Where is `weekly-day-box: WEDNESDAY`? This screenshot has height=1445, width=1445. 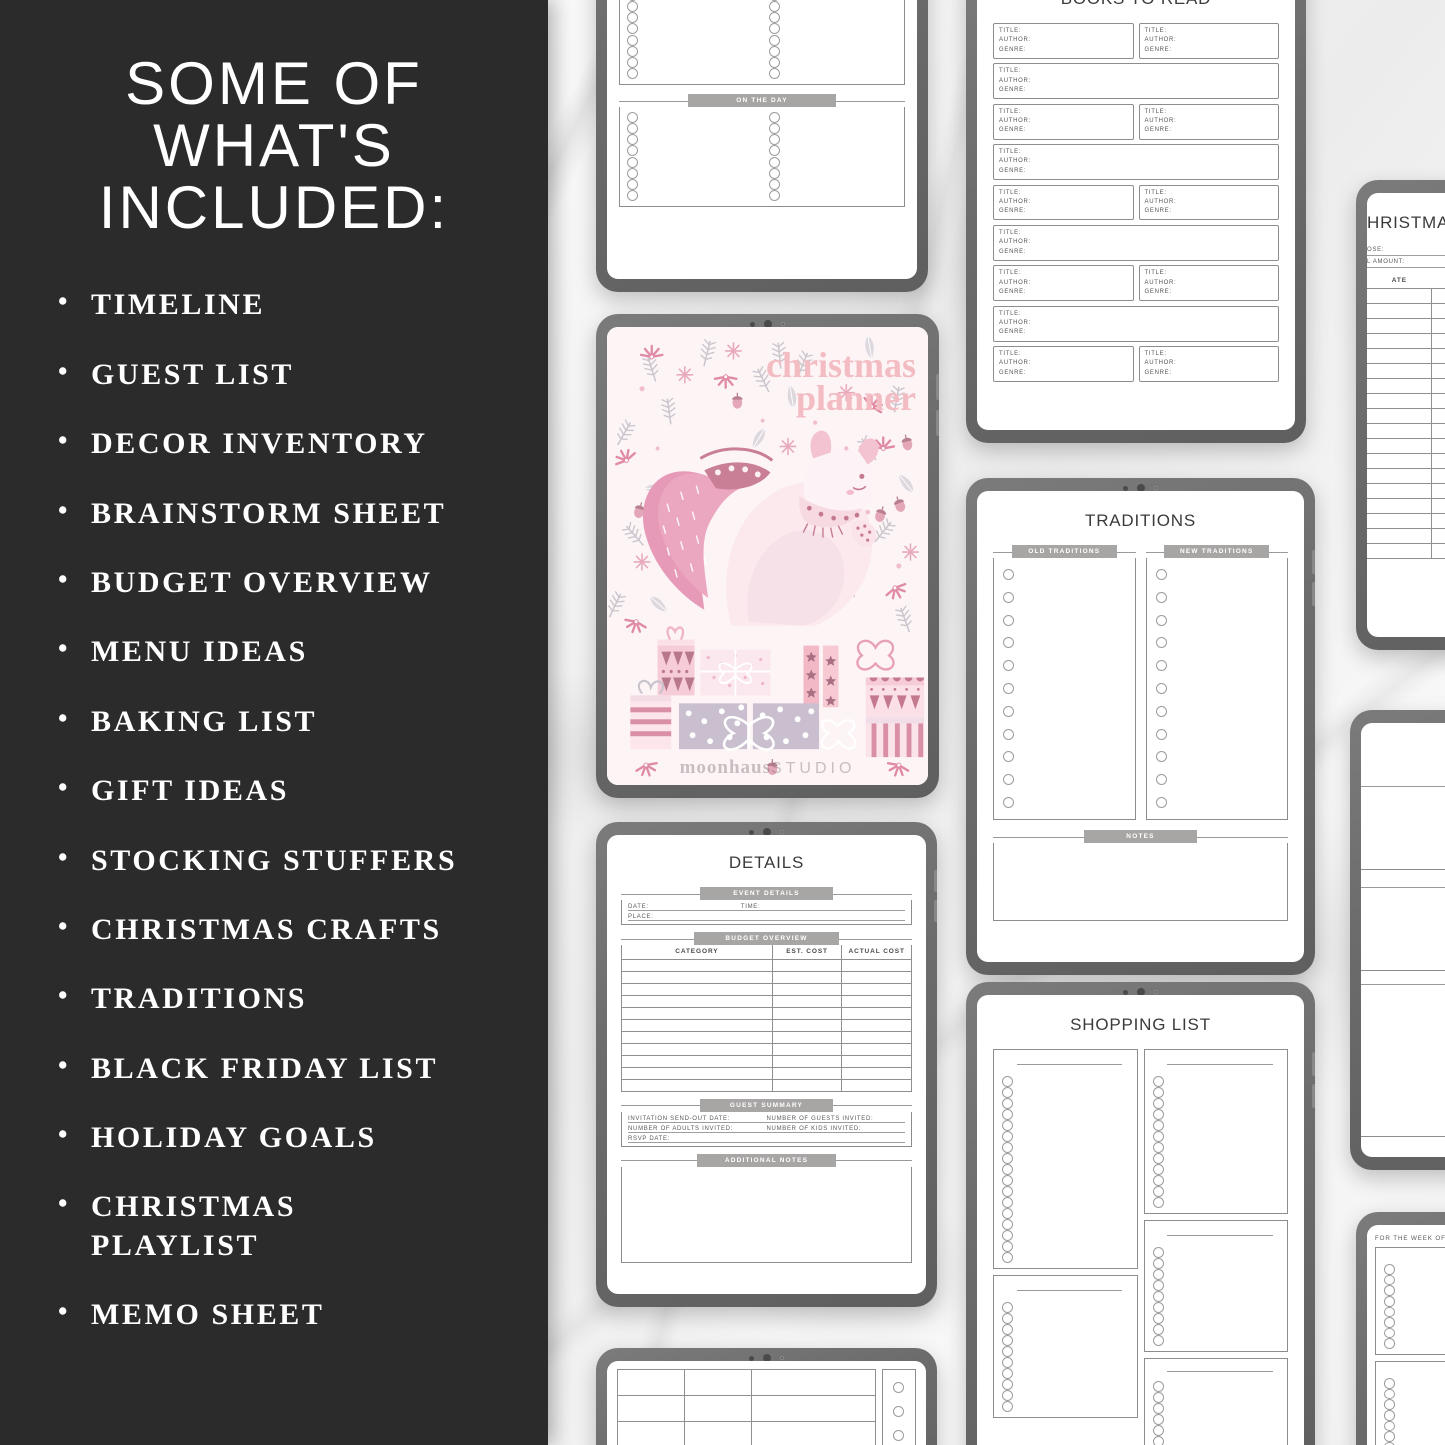
weekly-day-box: WEDNESDAY is located at coordinates (1410, 1403).